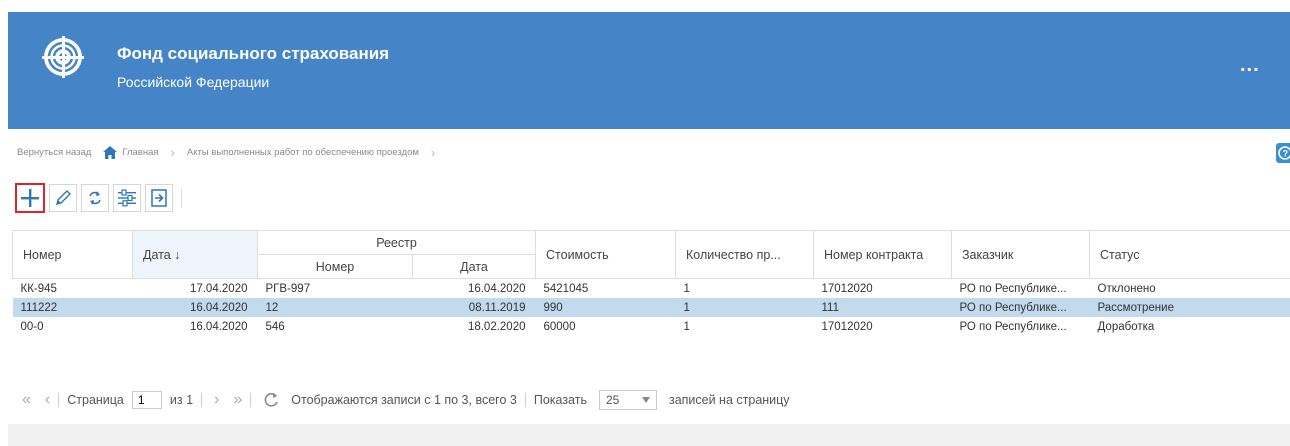 The width and height of the screenshot is (1290, 446). What do you see at coordinates (396, 242) in the screenshot?
I see `col-header-registry: Реестр` at bounding box center [396, 242].